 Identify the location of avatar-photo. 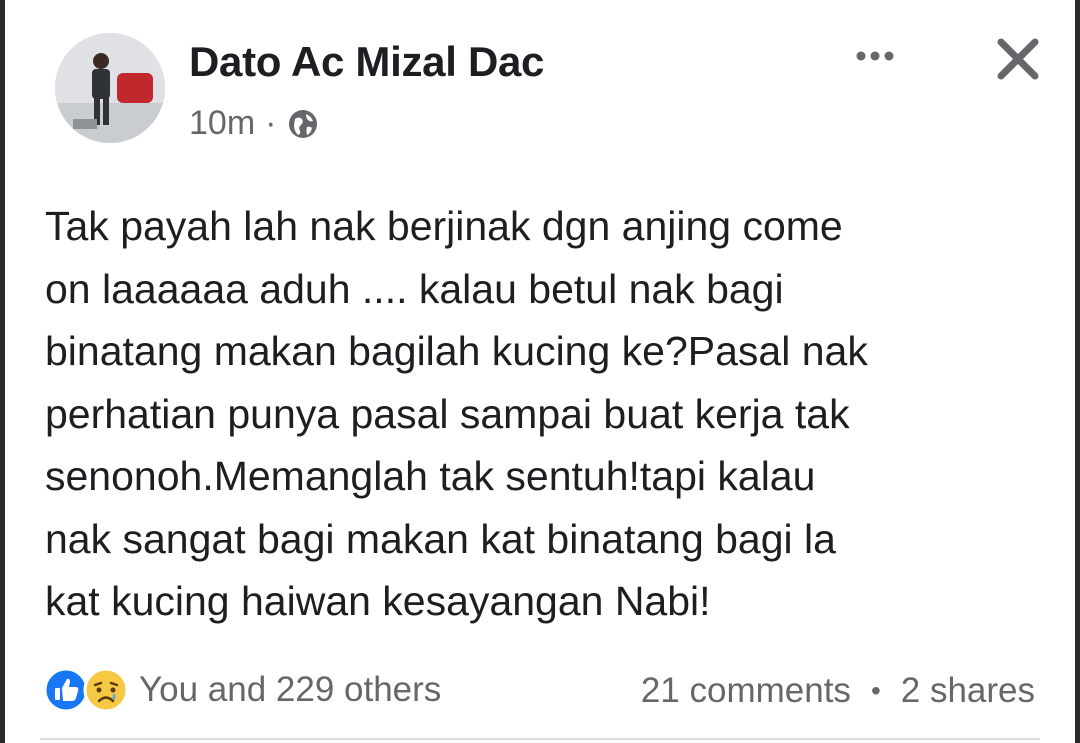
(110, 88).